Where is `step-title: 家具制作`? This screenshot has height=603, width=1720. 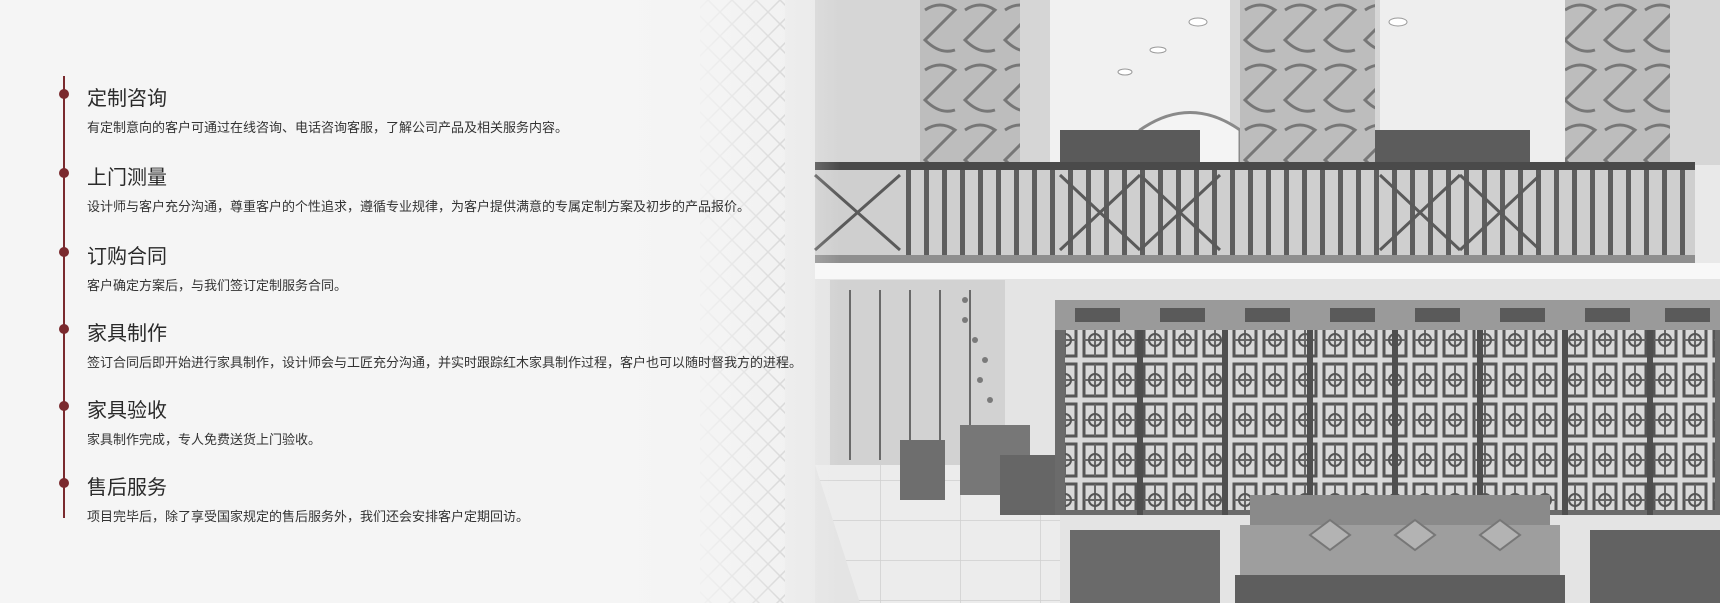 step-title: 家具制作 is located at coordinates (127, 333).